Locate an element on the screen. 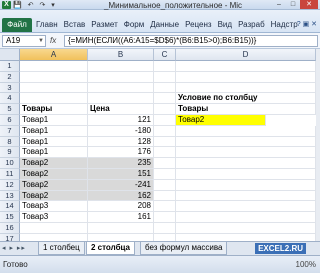 The width and height of the screenshot is (320, 273). cell-d1 is located at coordinates (246, 66).